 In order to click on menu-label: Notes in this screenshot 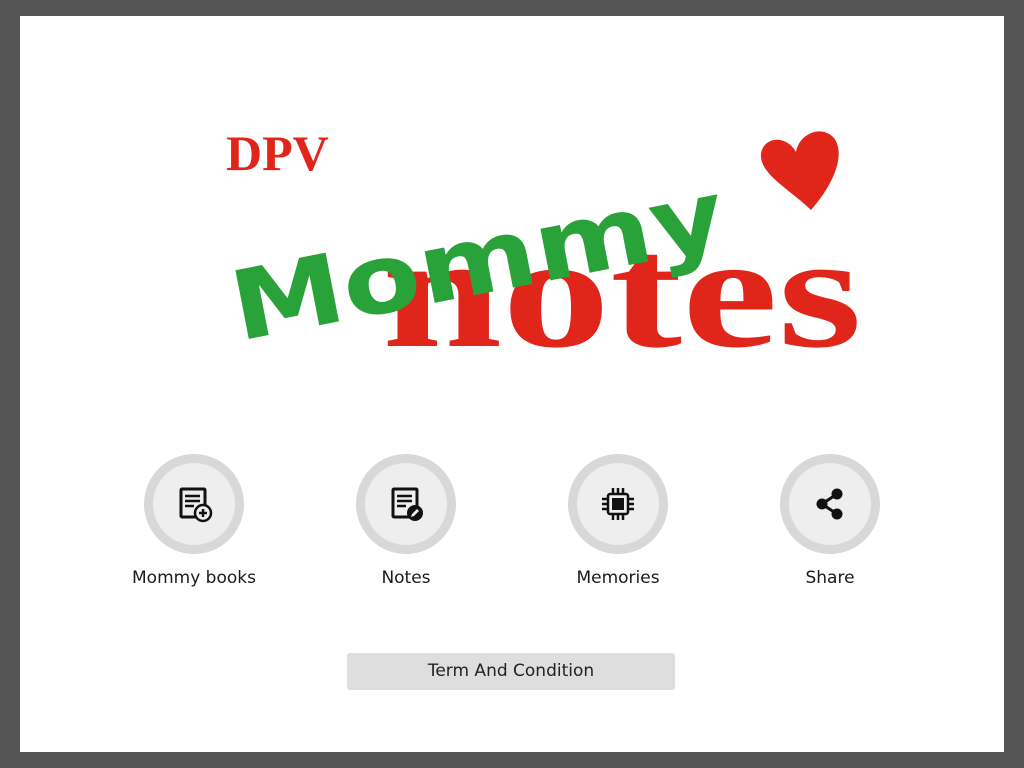, I will do `click(406, 578)`.